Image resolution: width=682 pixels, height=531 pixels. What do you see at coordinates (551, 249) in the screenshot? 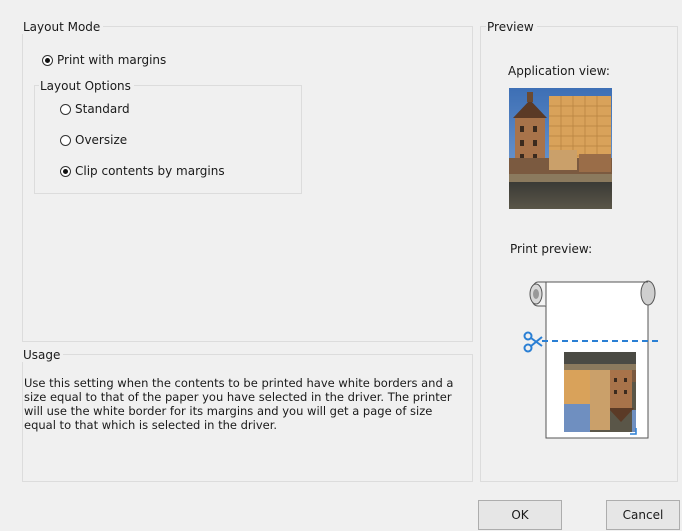
I see `print-preview-label: Print preview:` at bounding box center [551, 249].